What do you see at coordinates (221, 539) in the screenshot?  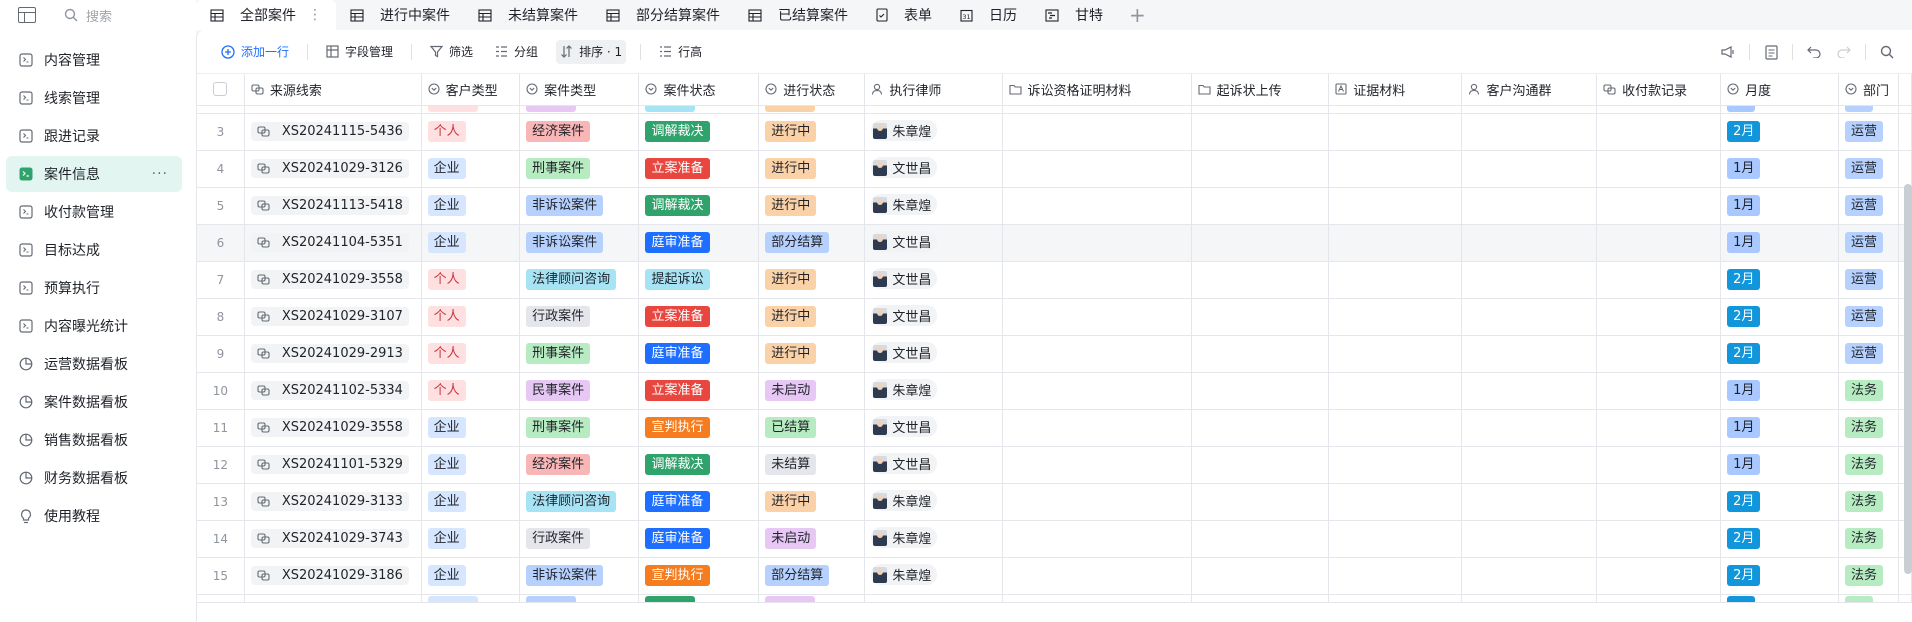 I see `row-number-cell: 14` at bounding box center [221, 539].